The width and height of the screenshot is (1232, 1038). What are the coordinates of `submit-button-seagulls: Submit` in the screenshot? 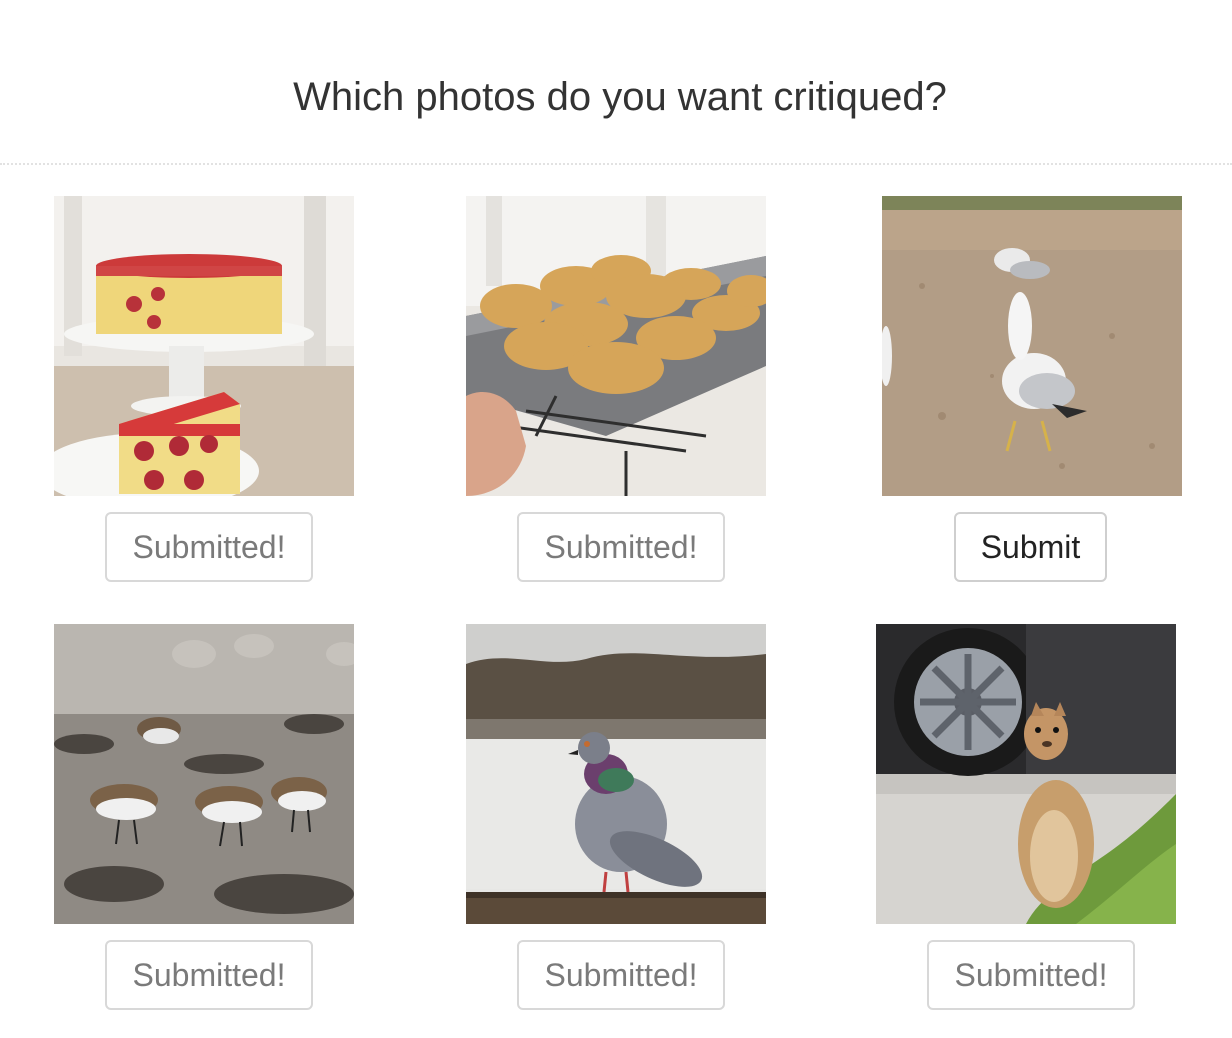 It's located at (1030, 547).